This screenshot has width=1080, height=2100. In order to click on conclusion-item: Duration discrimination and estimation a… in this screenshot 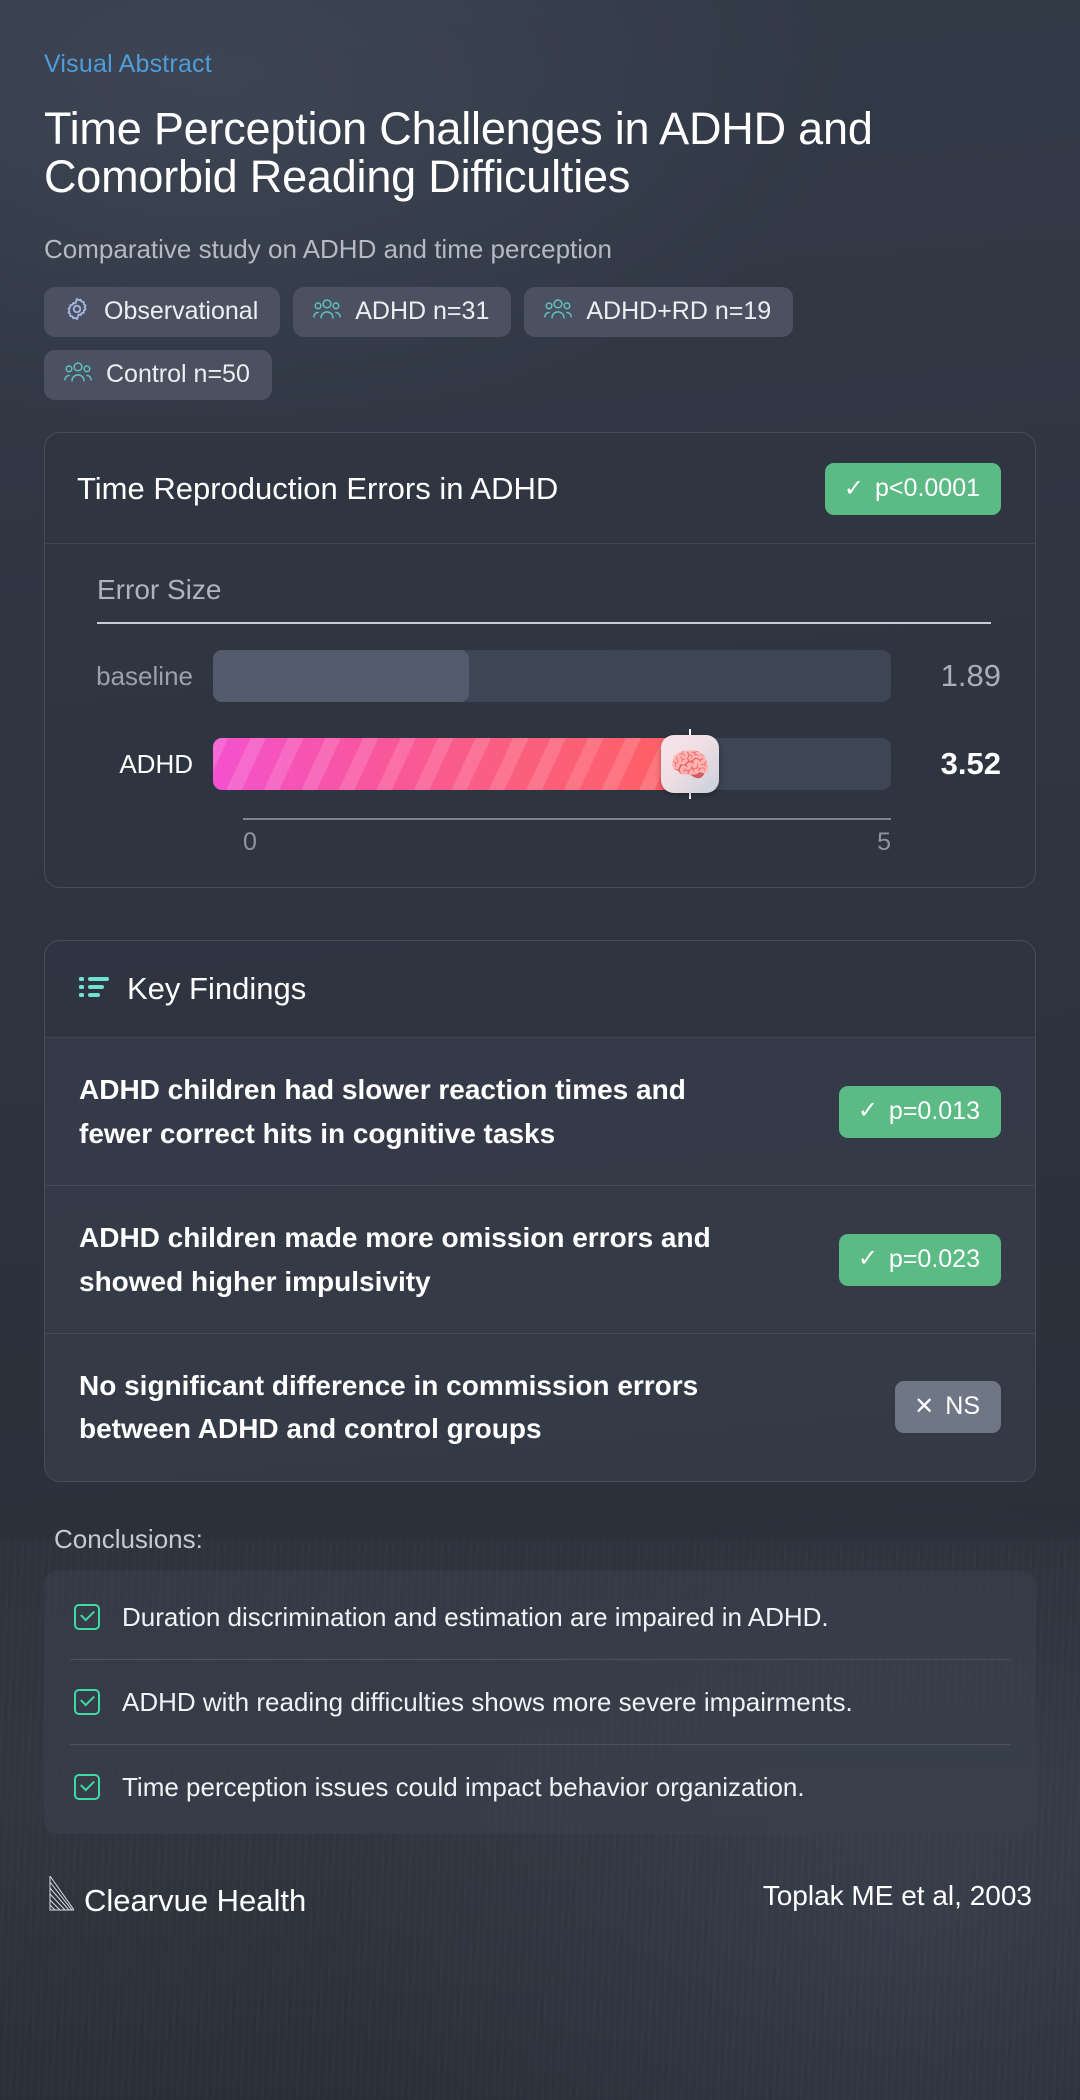, I will do `click(540, 1618)`.